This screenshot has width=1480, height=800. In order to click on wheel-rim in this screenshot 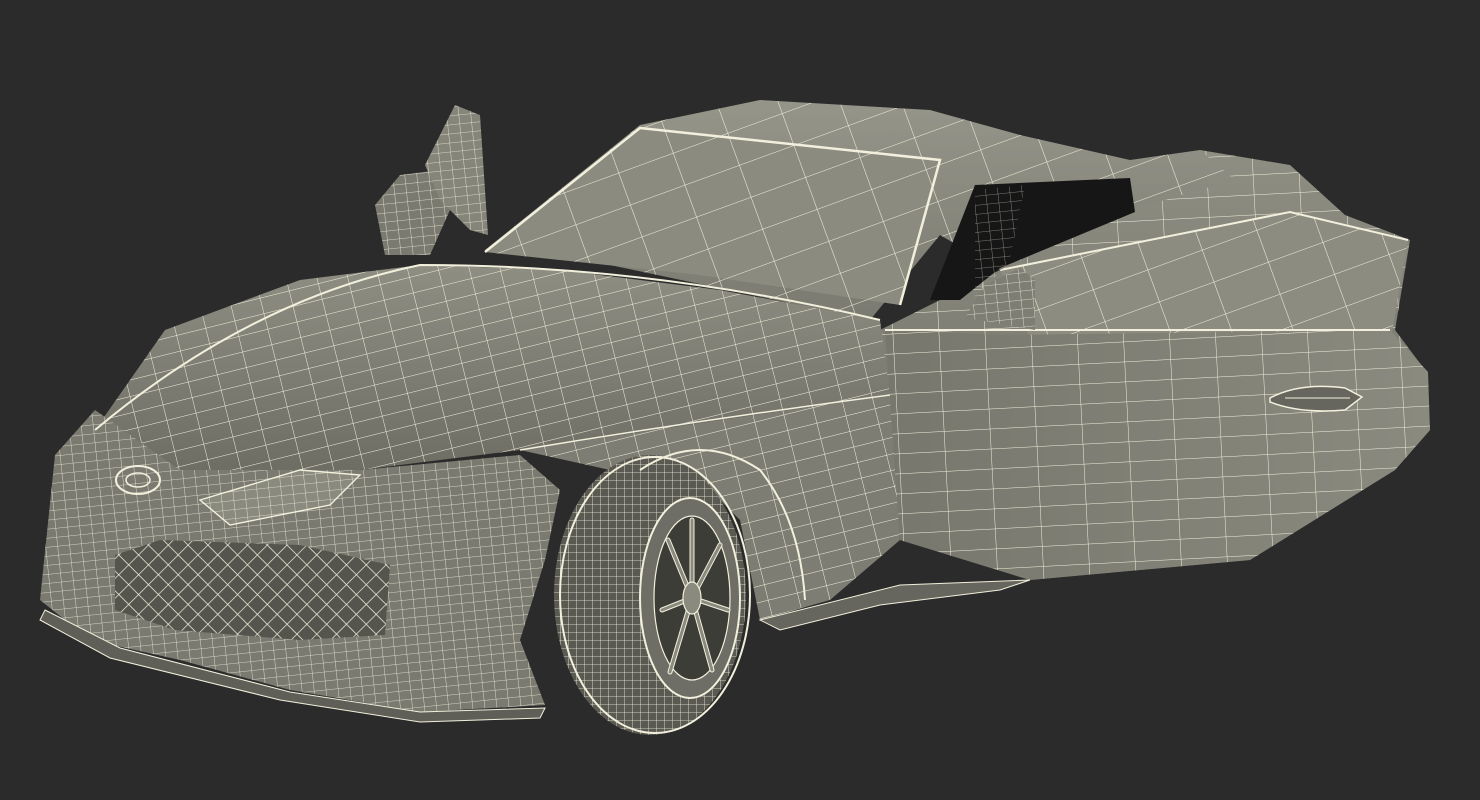, I will do `click(690, 598)`.